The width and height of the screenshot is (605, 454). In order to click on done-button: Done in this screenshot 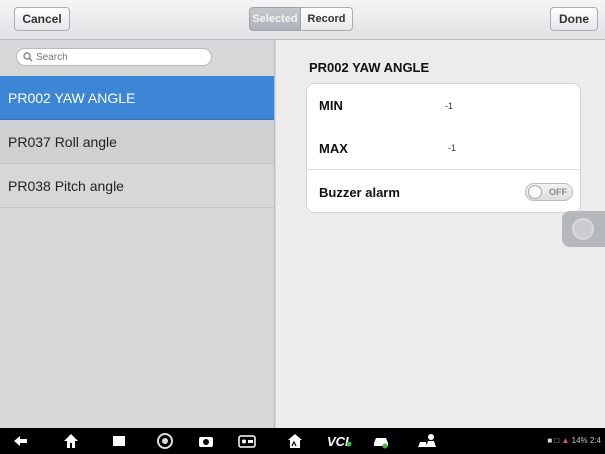, I will do `click(574, 19)`.